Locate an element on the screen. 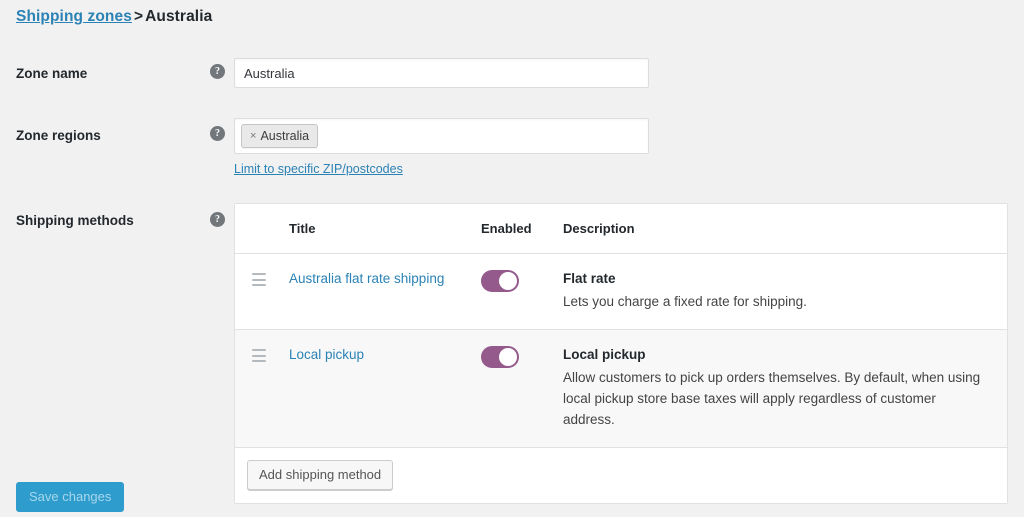  enabled-toggle-local-pickup is located at coordinates (500, 357).